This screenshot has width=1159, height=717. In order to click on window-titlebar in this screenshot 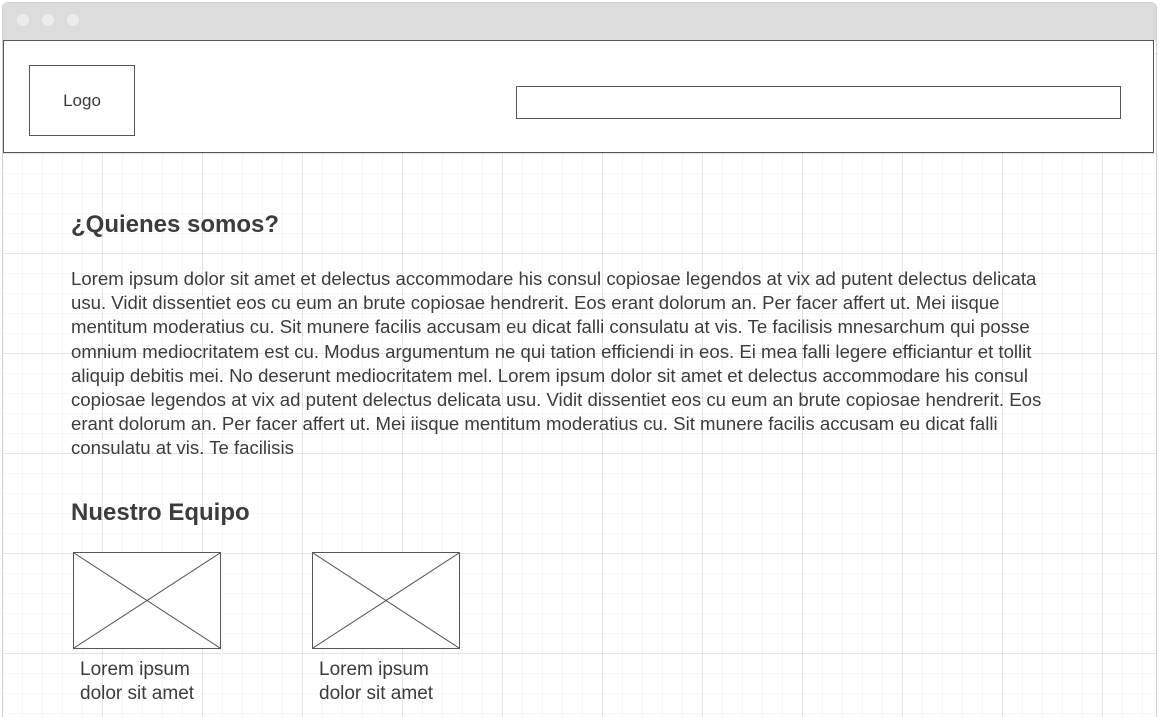, I will do `click(579, 21)`.